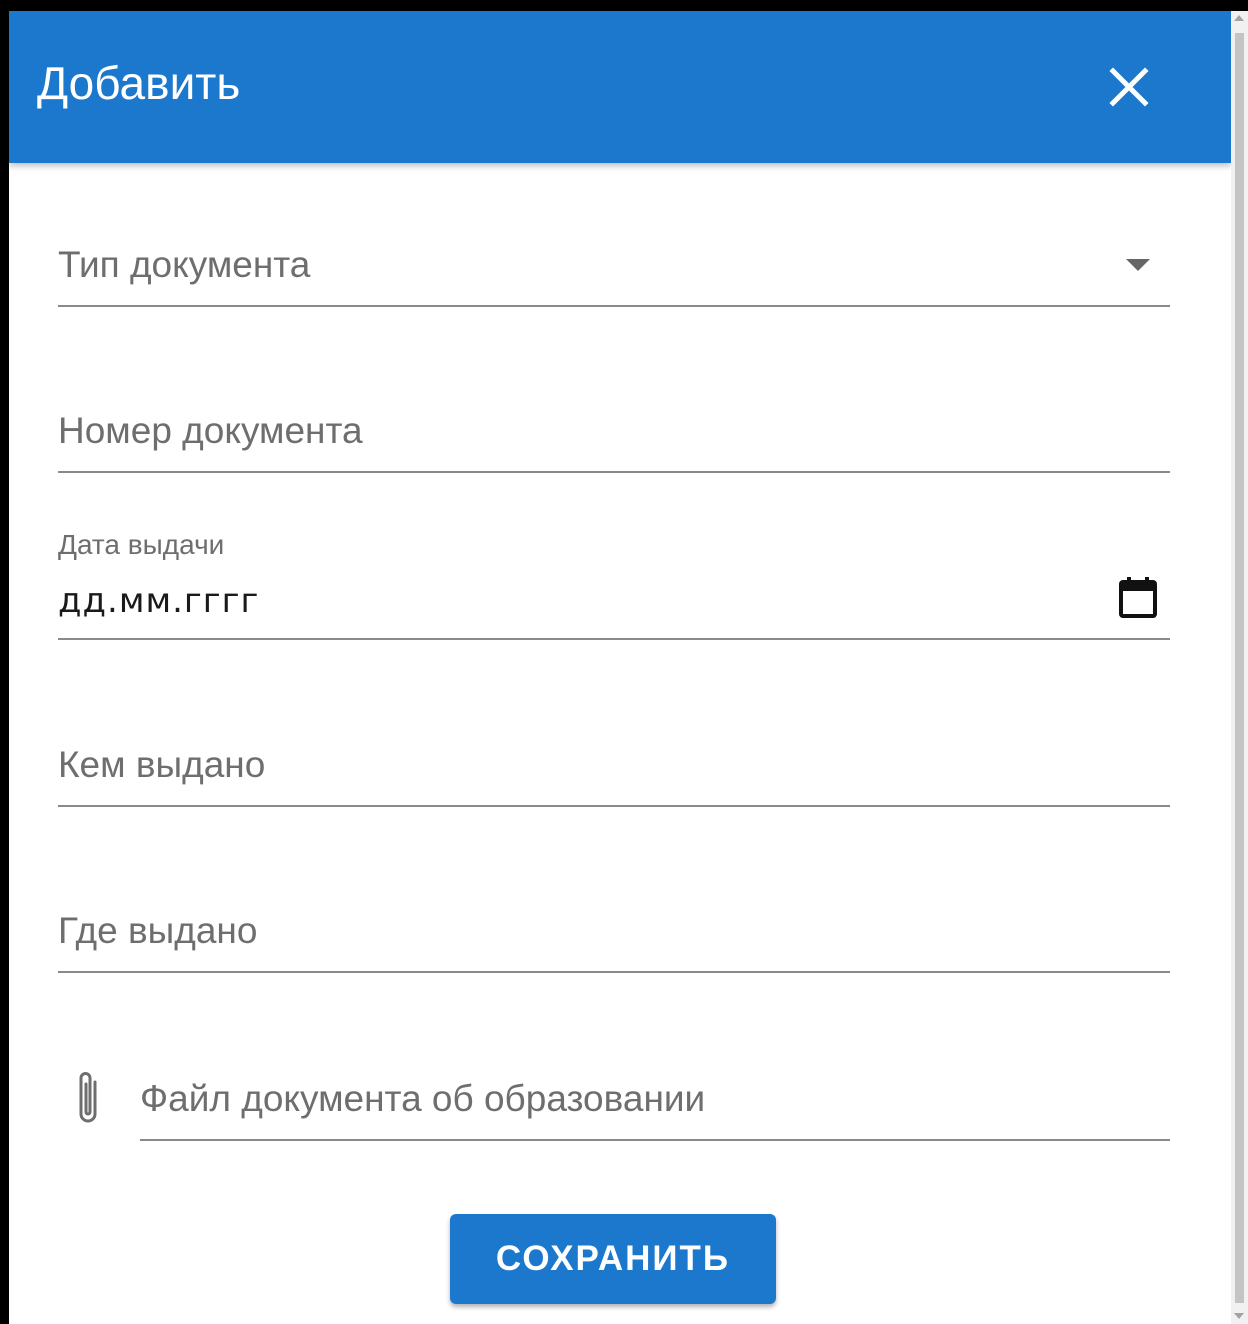  What do you see at coordinates (1239, 1316) in the screenshot?
I see `scroll-down-icon` at bounding box center [1239, 1316].